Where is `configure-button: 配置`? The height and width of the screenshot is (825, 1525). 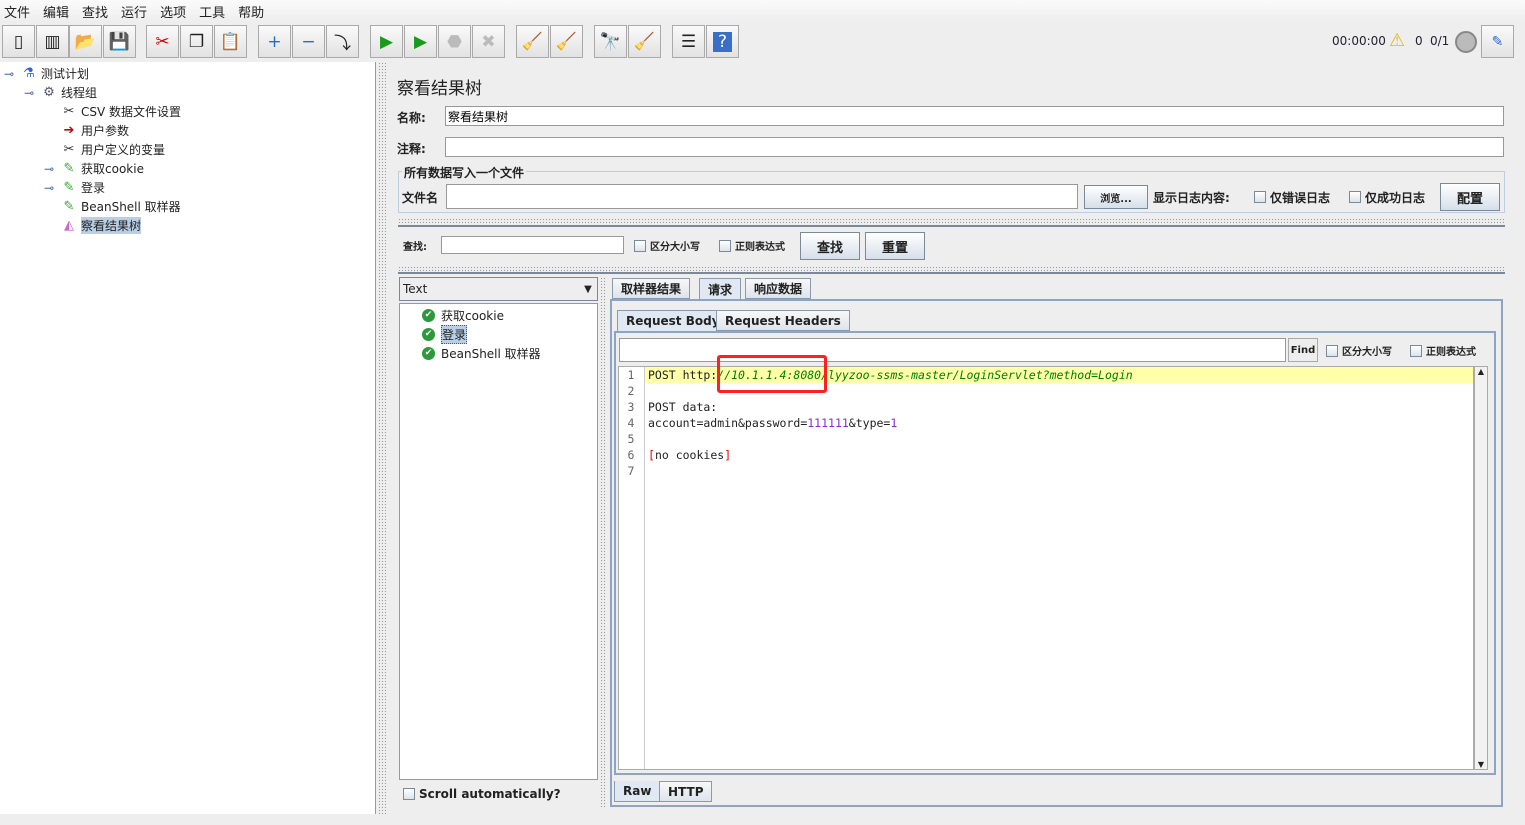
configure-button: 配置 is located at coordinates (1470, 197).